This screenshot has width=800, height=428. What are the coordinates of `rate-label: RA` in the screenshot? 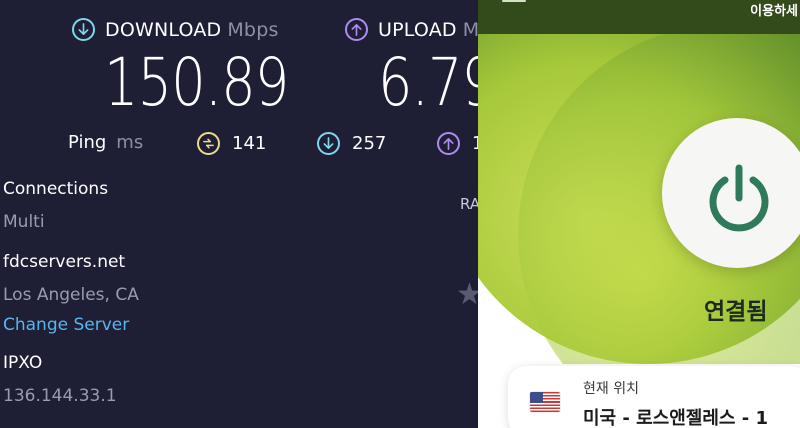 It's located at (469, 204).